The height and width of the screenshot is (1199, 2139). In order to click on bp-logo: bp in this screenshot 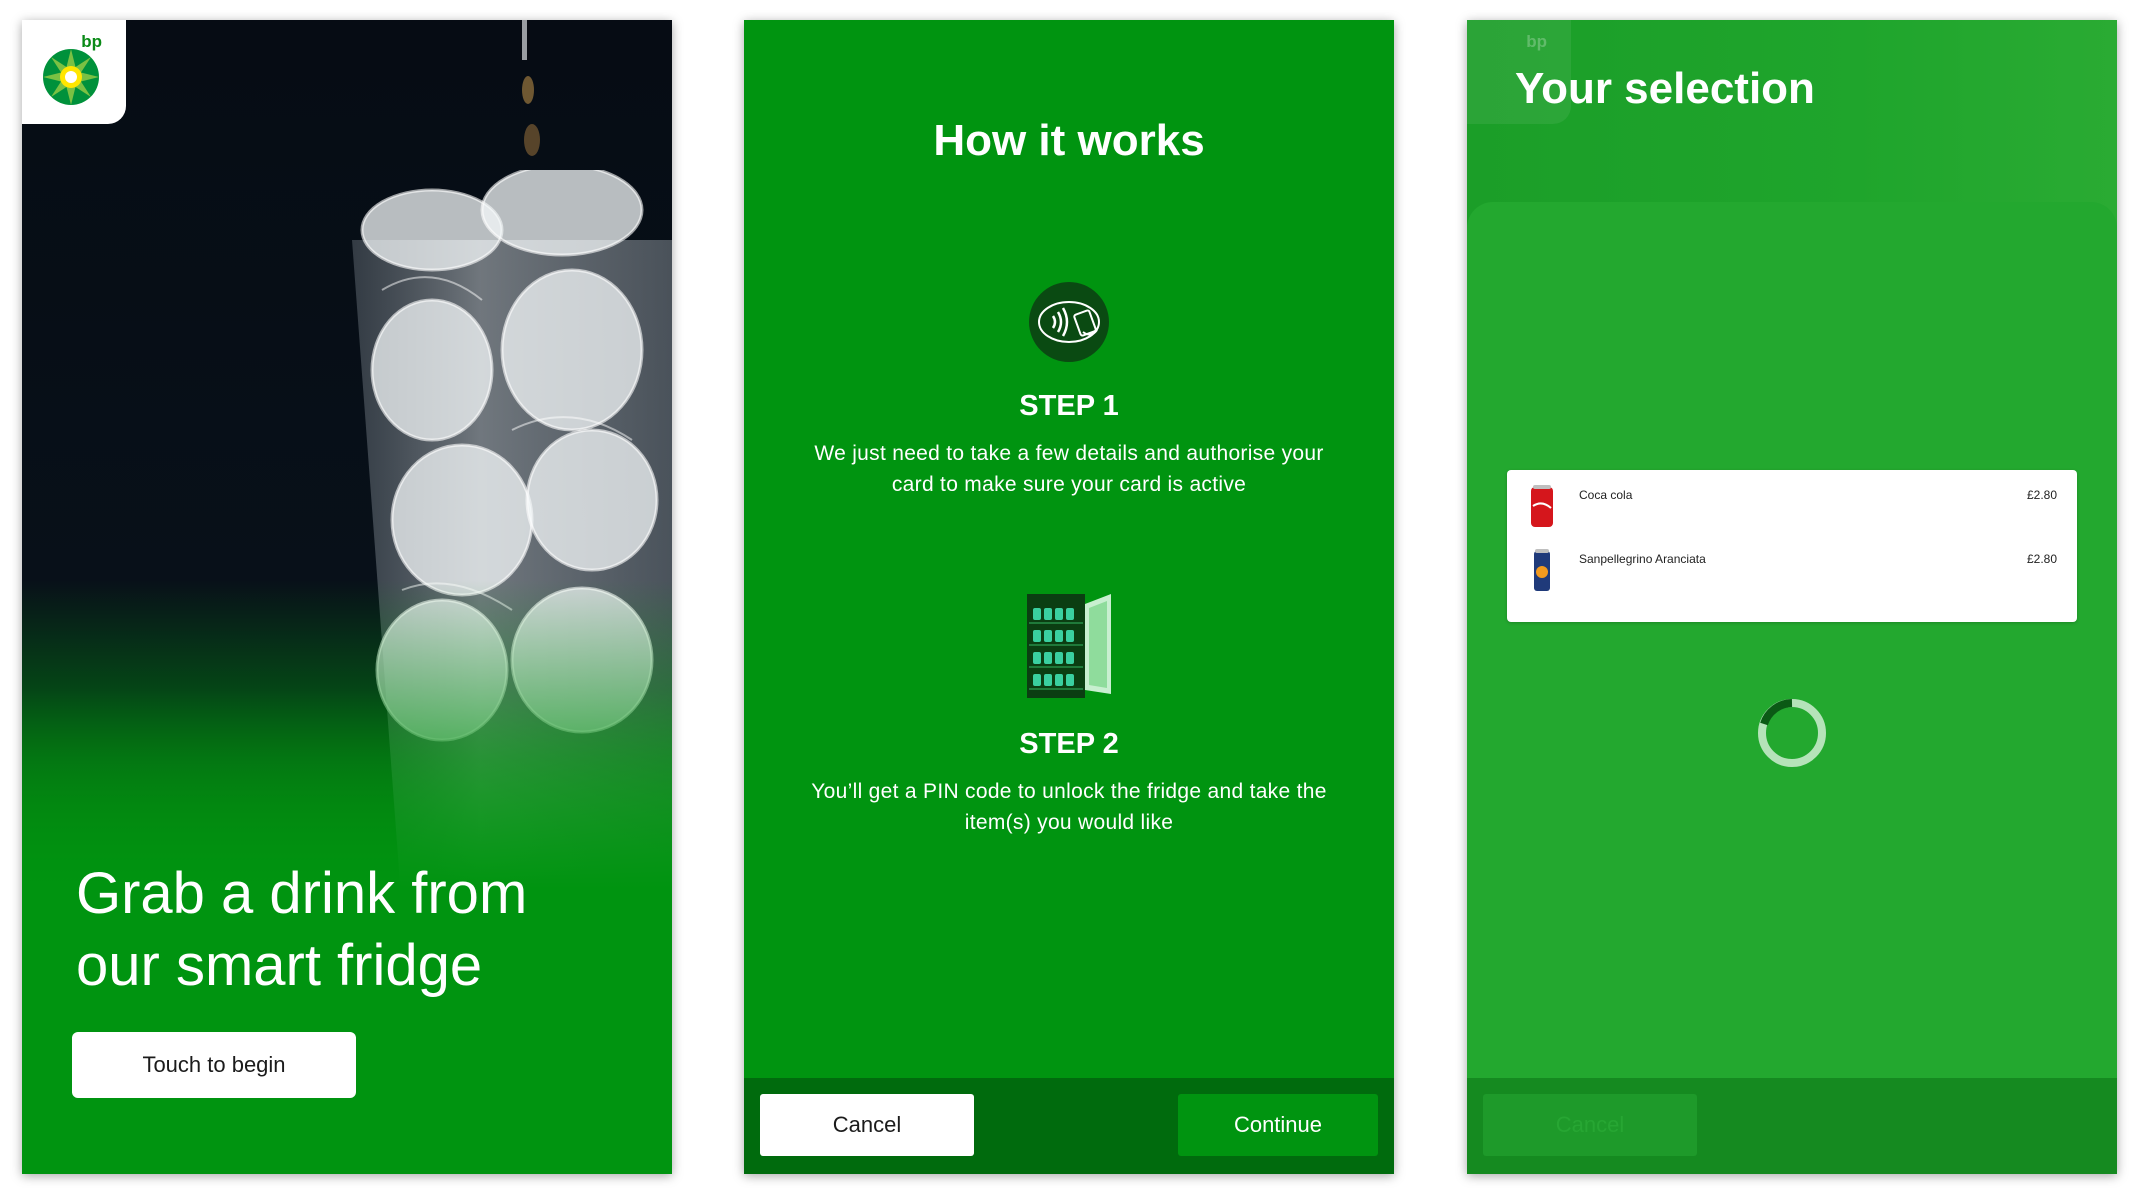, I will do `click(74, 72)`.